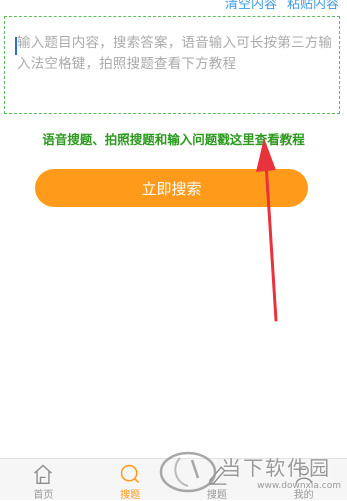  What do you see at coordinates (43, 474) in the screenshot?
I see `home-icon` at bounding box center [43, 474].